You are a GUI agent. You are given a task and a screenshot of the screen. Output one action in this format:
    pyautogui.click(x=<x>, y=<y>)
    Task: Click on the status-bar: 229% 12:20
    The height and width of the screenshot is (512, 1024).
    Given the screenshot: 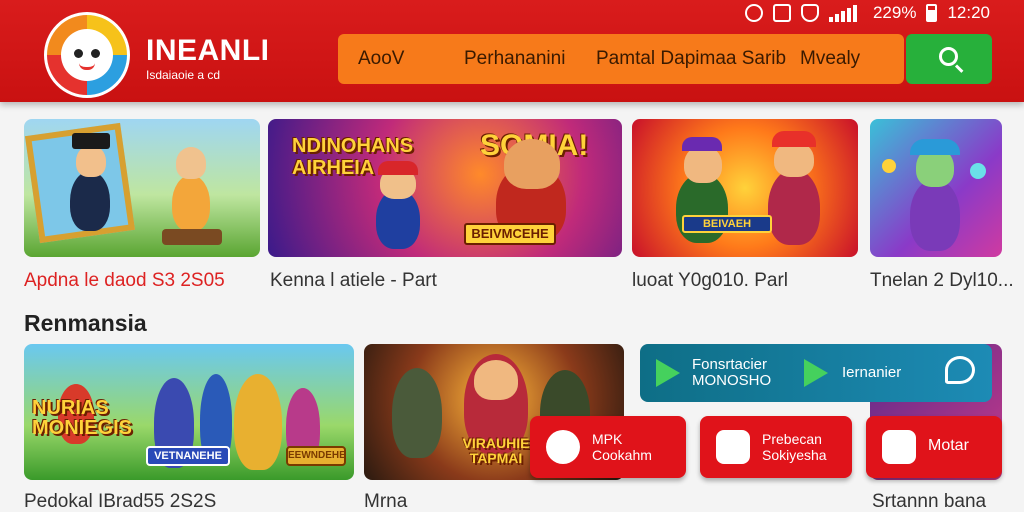 What is the action you would take?
    pyautogui.click(x=867, y=13)
    